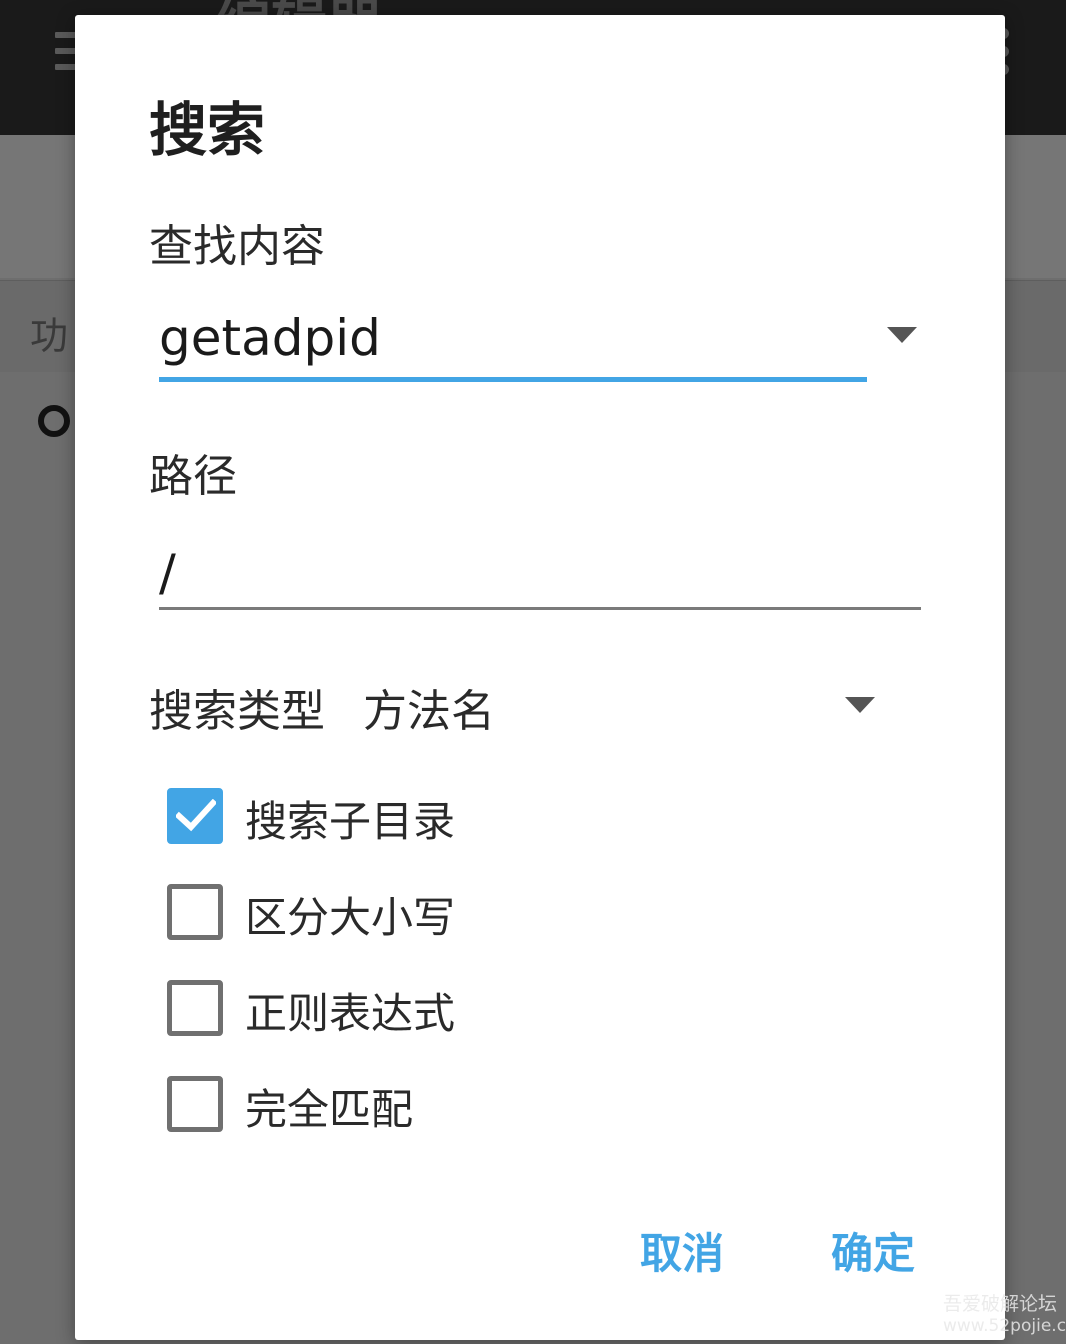 This screenshot has height=1344, width=1066. What do you see at coordinates (540, 608) in the screenshot?
I see `path-underline` at bounding box center [540, 608].